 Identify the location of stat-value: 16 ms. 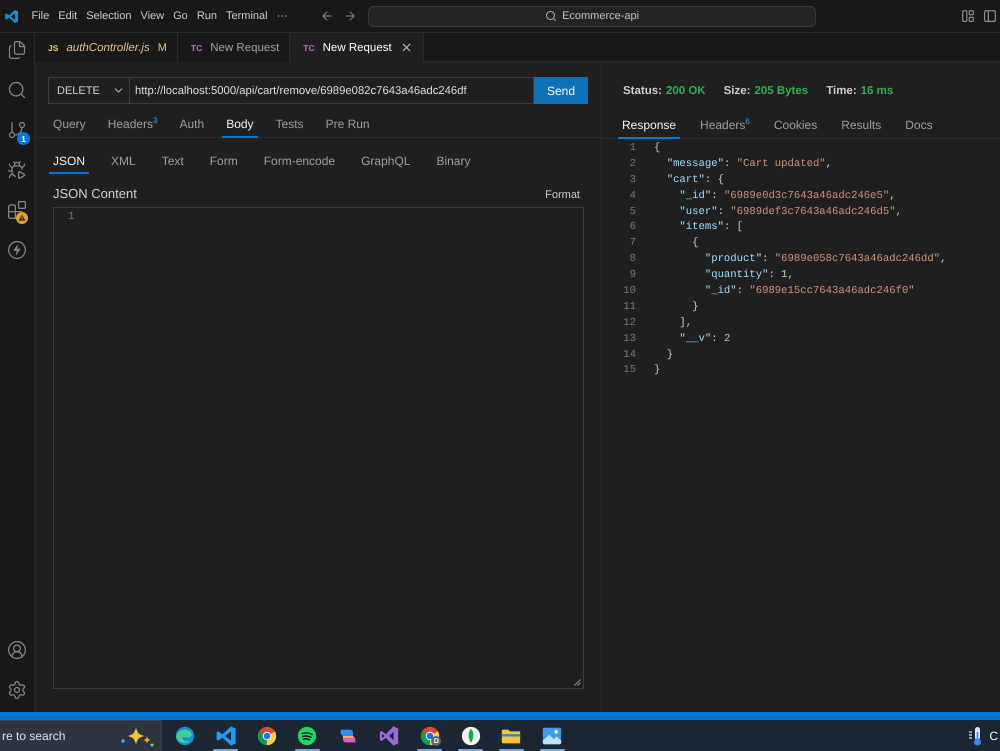
(877, 91).